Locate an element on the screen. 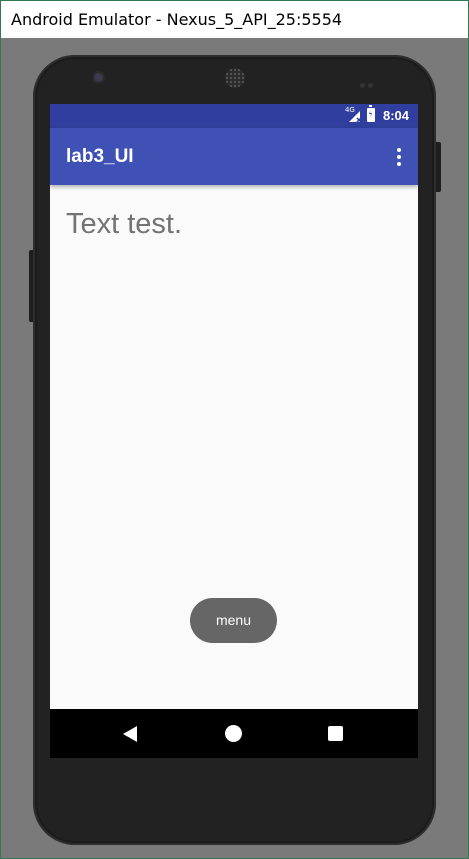 This screenshot has height=859, width=469. recent-apps-icon is located at coordinates (335, 733).